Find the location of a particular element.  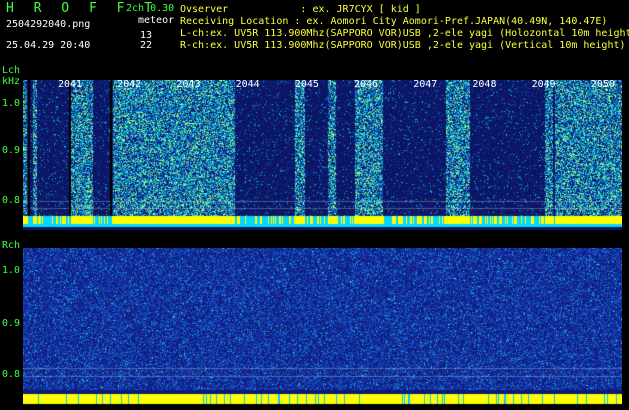

meteor-label: meteor is located at coordinates (156, 20).